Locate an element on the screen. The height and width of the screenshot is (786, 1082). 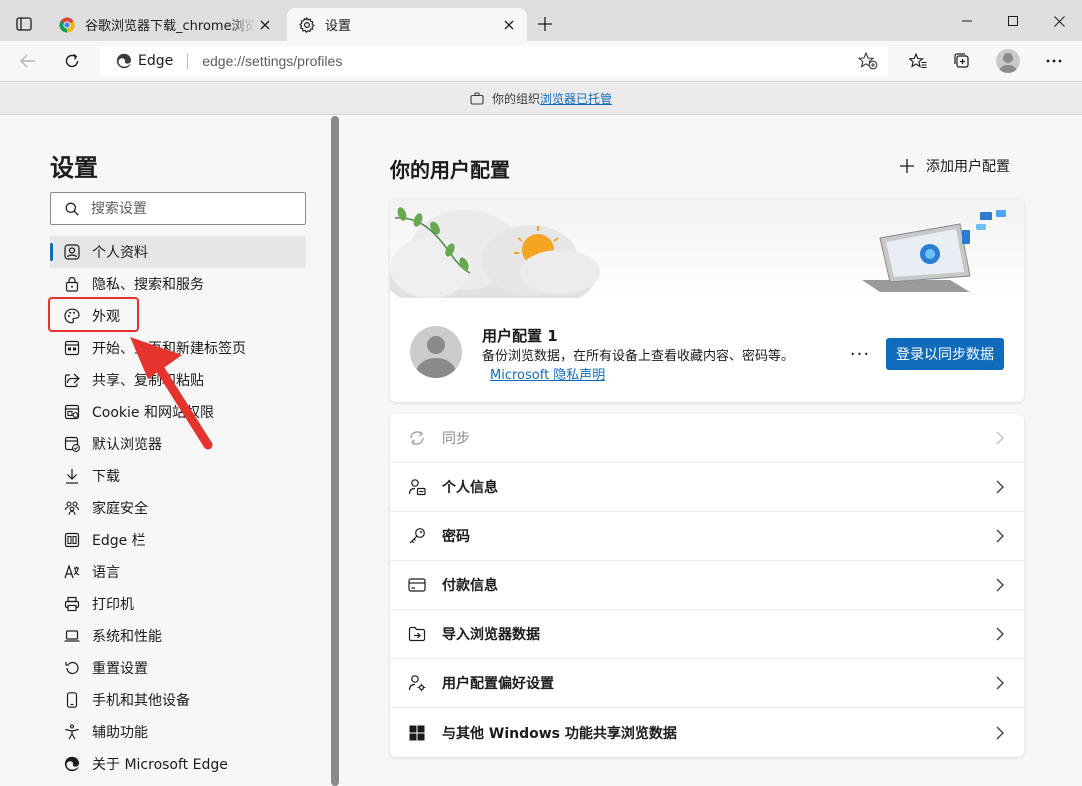
sidebar-item-phone: 手机和其他设备 is located at coordinates (178, 700).